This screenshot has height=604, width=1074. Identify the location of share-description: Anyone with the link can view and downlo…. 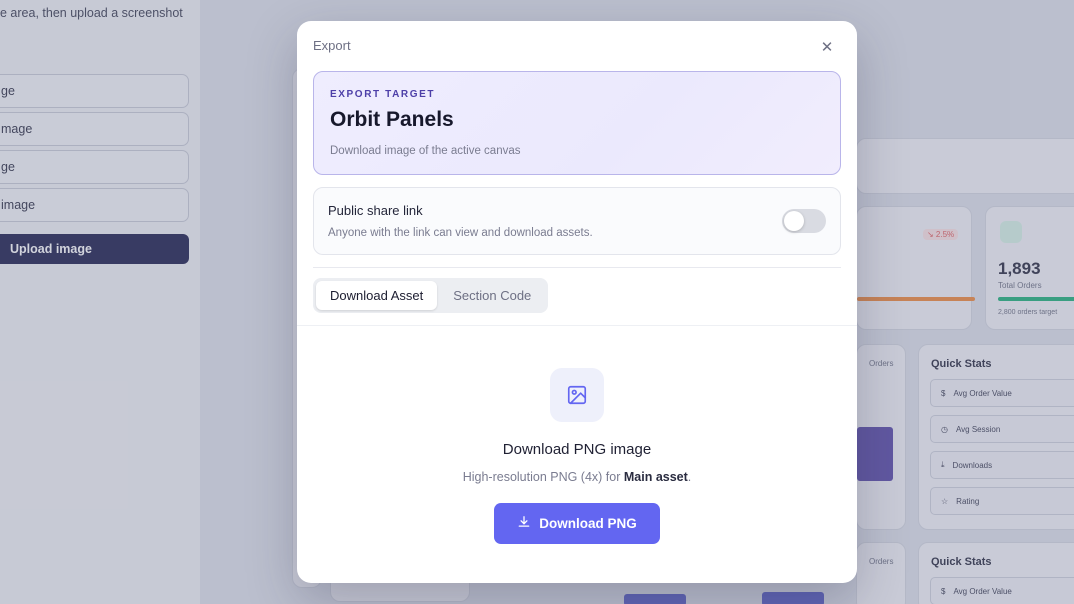
(460, 233).